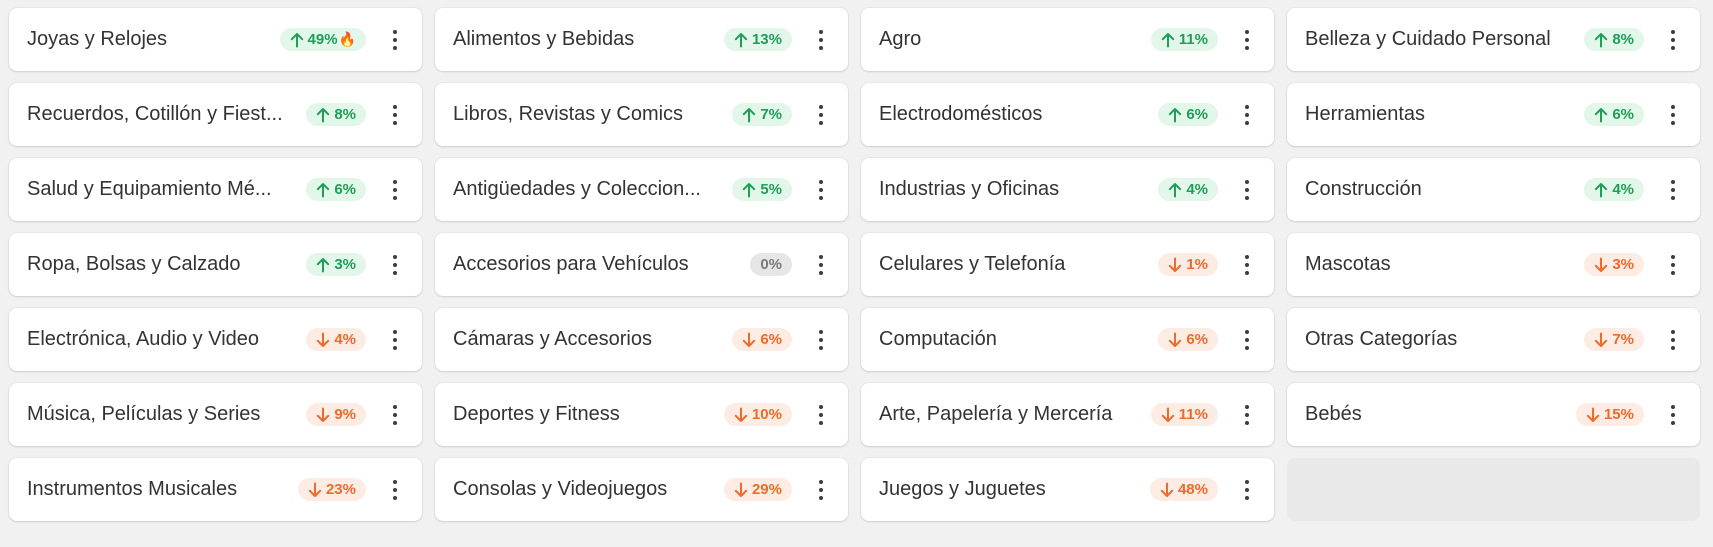 The height and width of the screenshot is (547, 1713). What do you see at coordinates (1623, 114) in the screenshot?
I see `trend-value: 6%` at bounding box center [1623, 114].